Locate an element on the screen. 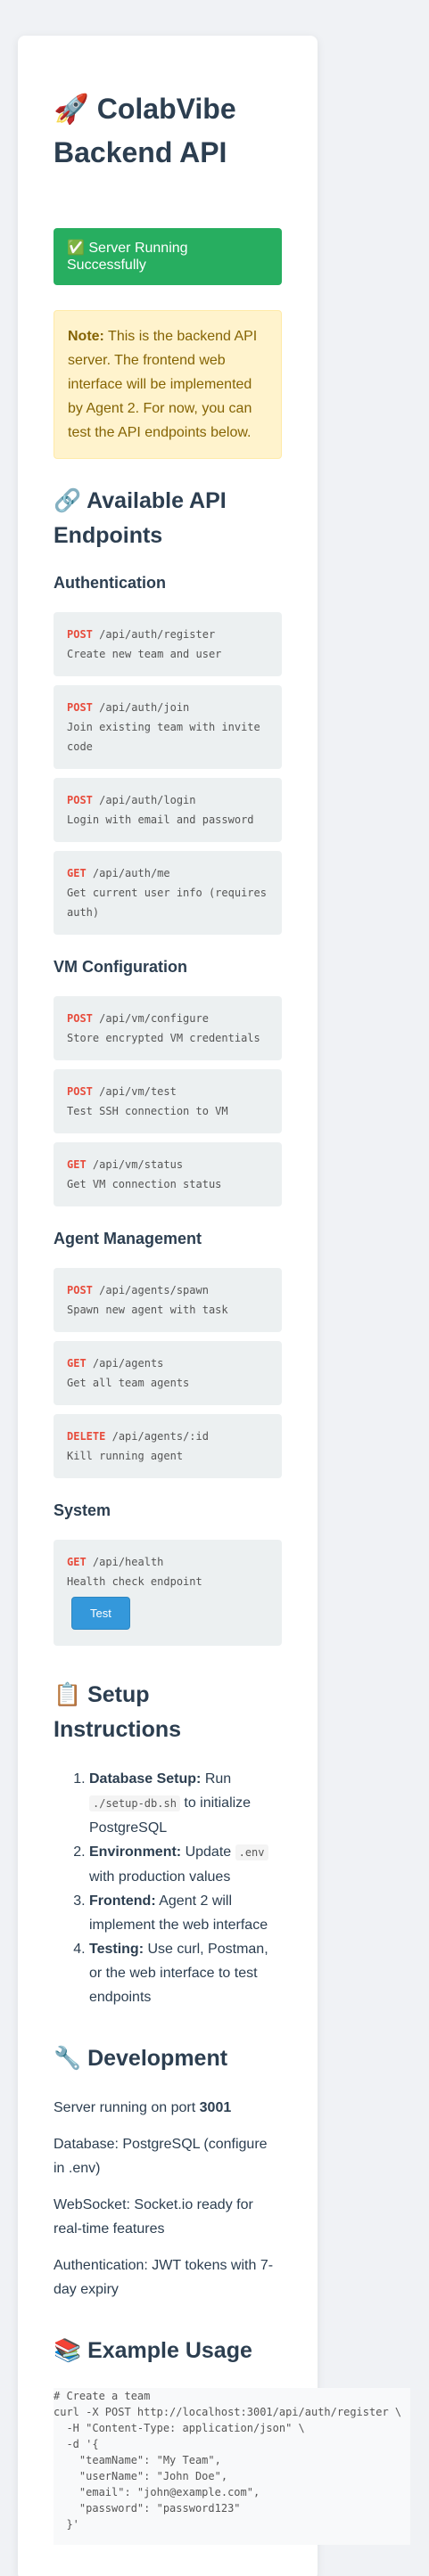  endpoint-method: DELETE is located at coordinates (86, 1436).